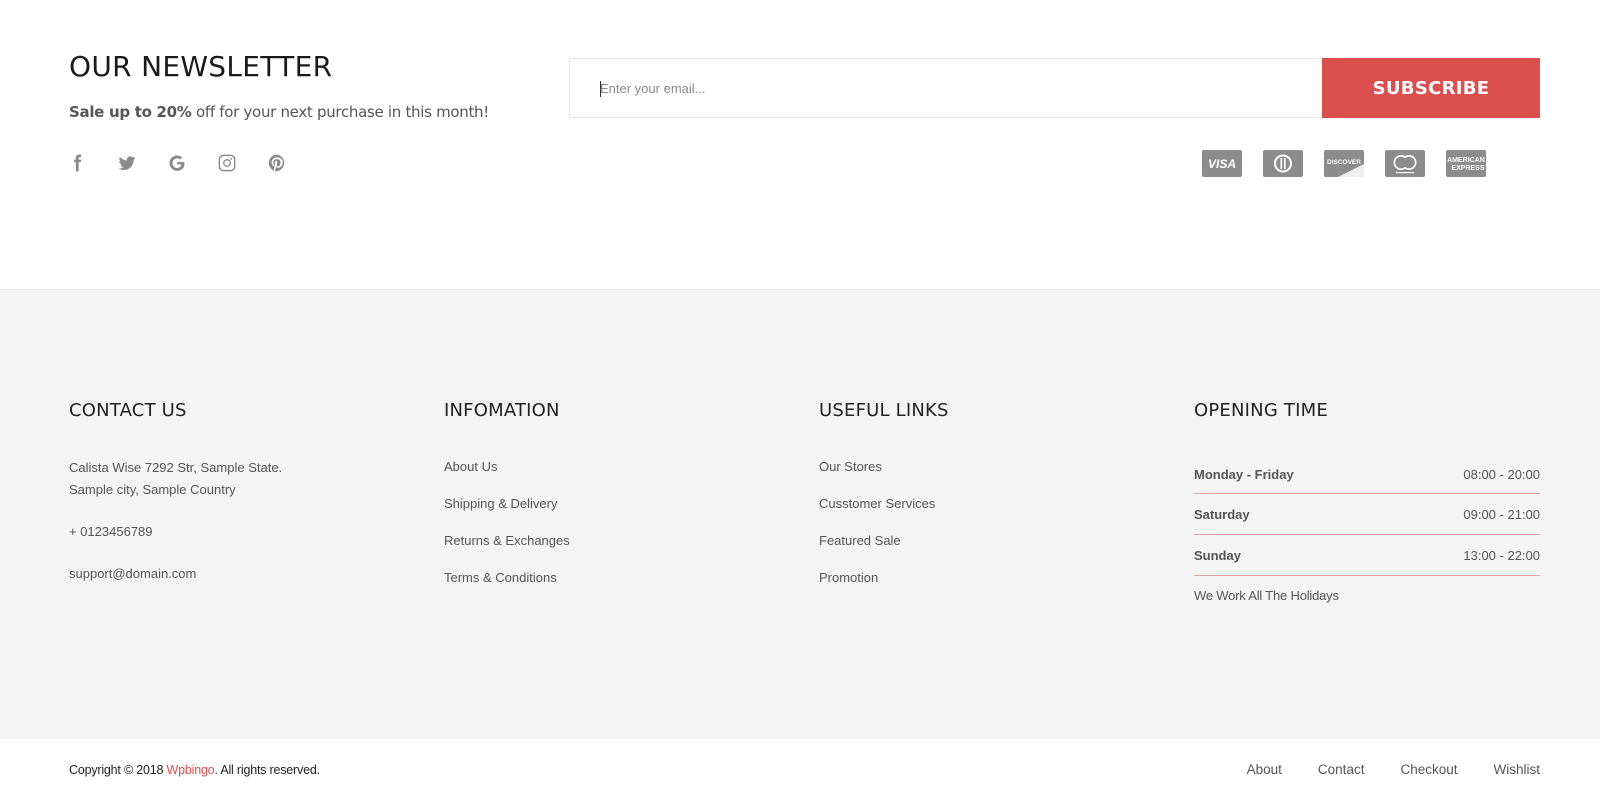  Describe the element at coordinates (1431, 88) in the screenshot. I see `subscribe-button: SUBSCRIBE` at that location.